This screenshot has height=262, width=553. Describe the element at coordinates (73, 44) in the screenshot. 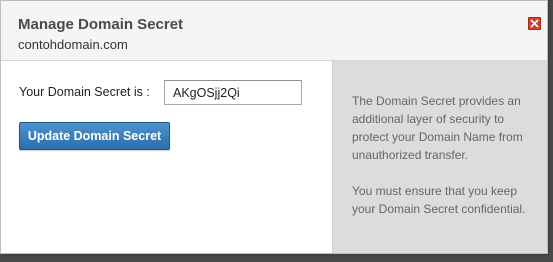

I see `domain-name: contohdomain.com` at that location.